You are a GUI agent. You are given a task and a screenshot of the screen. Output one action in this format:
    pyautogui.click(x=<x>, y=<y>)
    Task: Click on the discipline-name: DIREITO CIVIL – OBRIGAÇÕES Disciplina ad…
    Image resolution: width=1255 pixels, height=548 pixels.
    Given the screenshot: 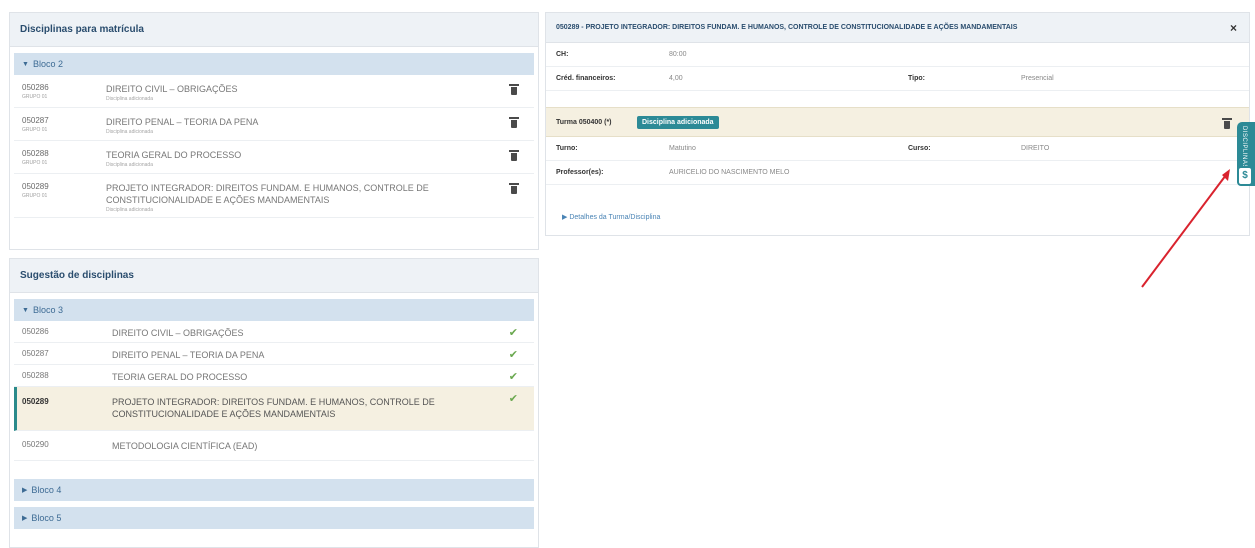 What is the action you would take?
    pyautogui.click(x=271, y=93)
    